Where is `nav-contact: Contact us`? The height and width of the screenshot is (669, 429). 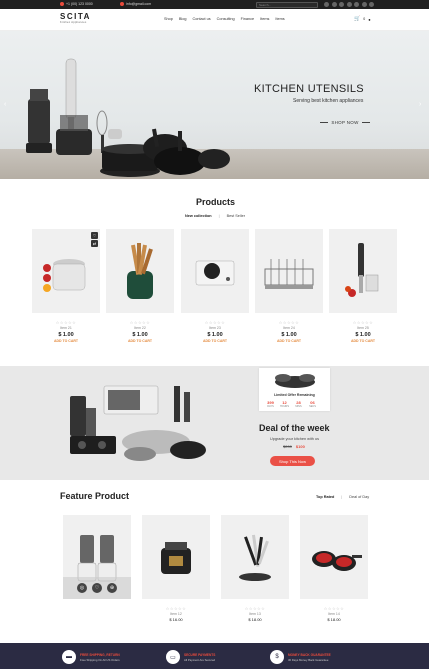 nav-contact: Contact us is located at coordinates (201, 19).